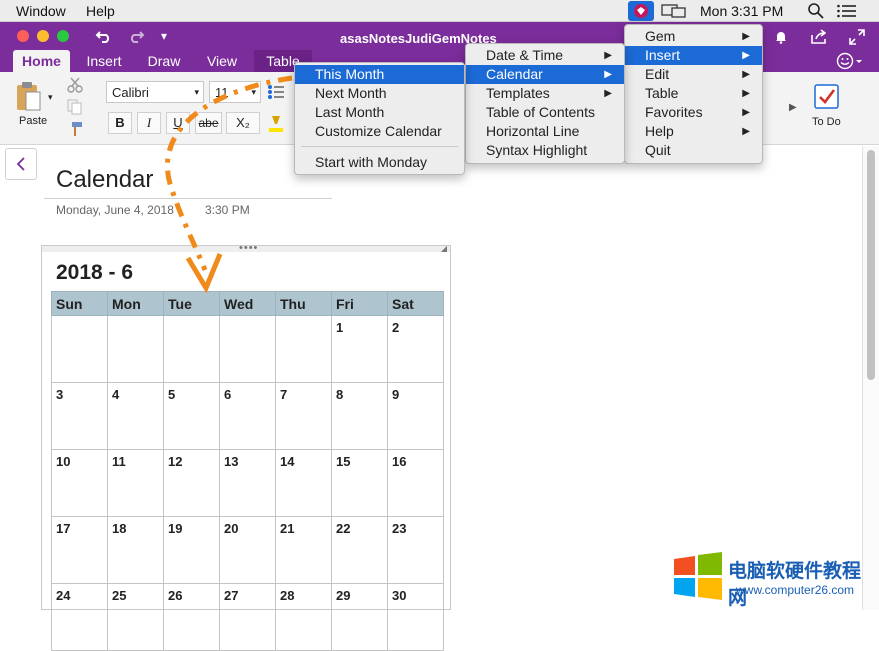  I want to click on calendar-menu-item-start-monday: Start with Monday, so click(379, 162).